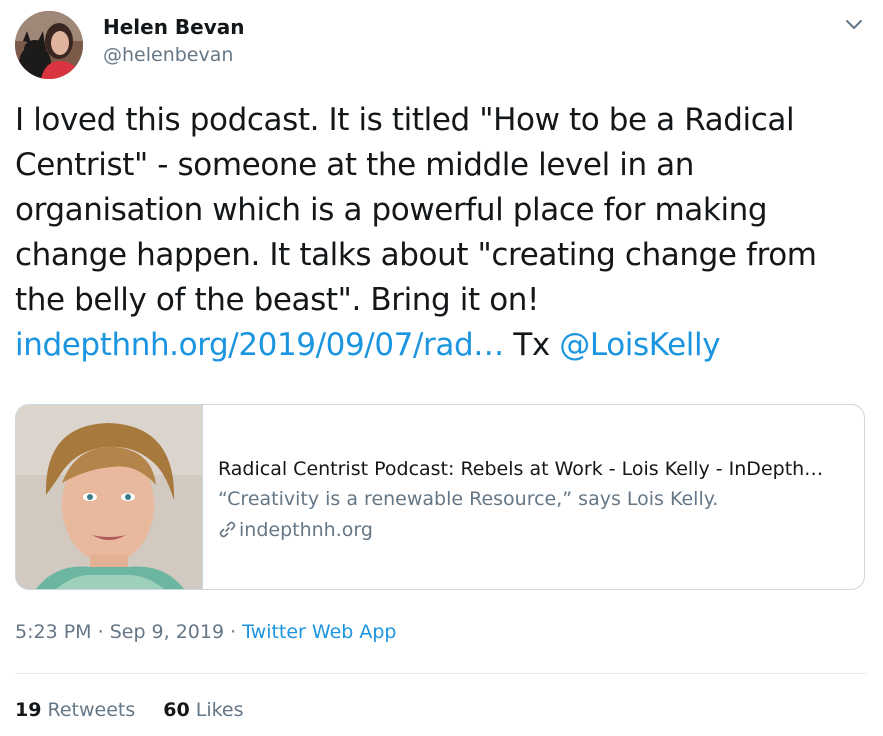 The height and width of the screenshot is (736, 883). What do you see at coordinates (88, 710) in the screenshot?
I see `retweets-label: Retweets` at bounding box center [88, 710].